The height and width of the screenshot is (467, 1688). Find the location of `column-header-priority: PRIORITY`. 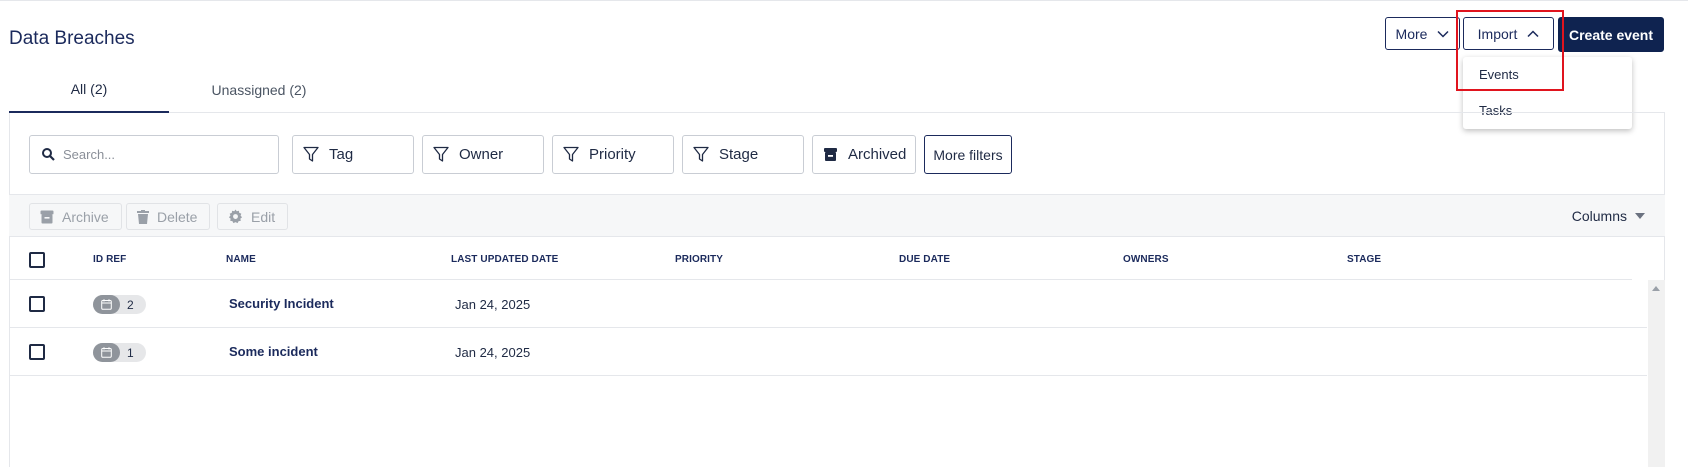

column-header-priority: PRIORITY is located at coordinates (699, 259).